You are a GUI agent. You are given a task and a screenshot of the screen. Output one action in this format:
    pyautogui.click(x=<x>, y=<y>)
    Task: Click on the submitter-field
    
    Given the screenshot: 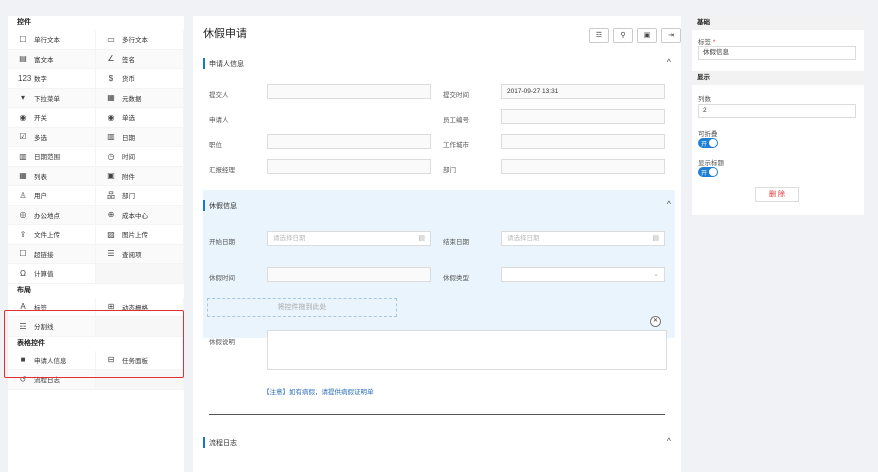 What is the action you would take?
    pyautogui.click(x=349, y=91)
    